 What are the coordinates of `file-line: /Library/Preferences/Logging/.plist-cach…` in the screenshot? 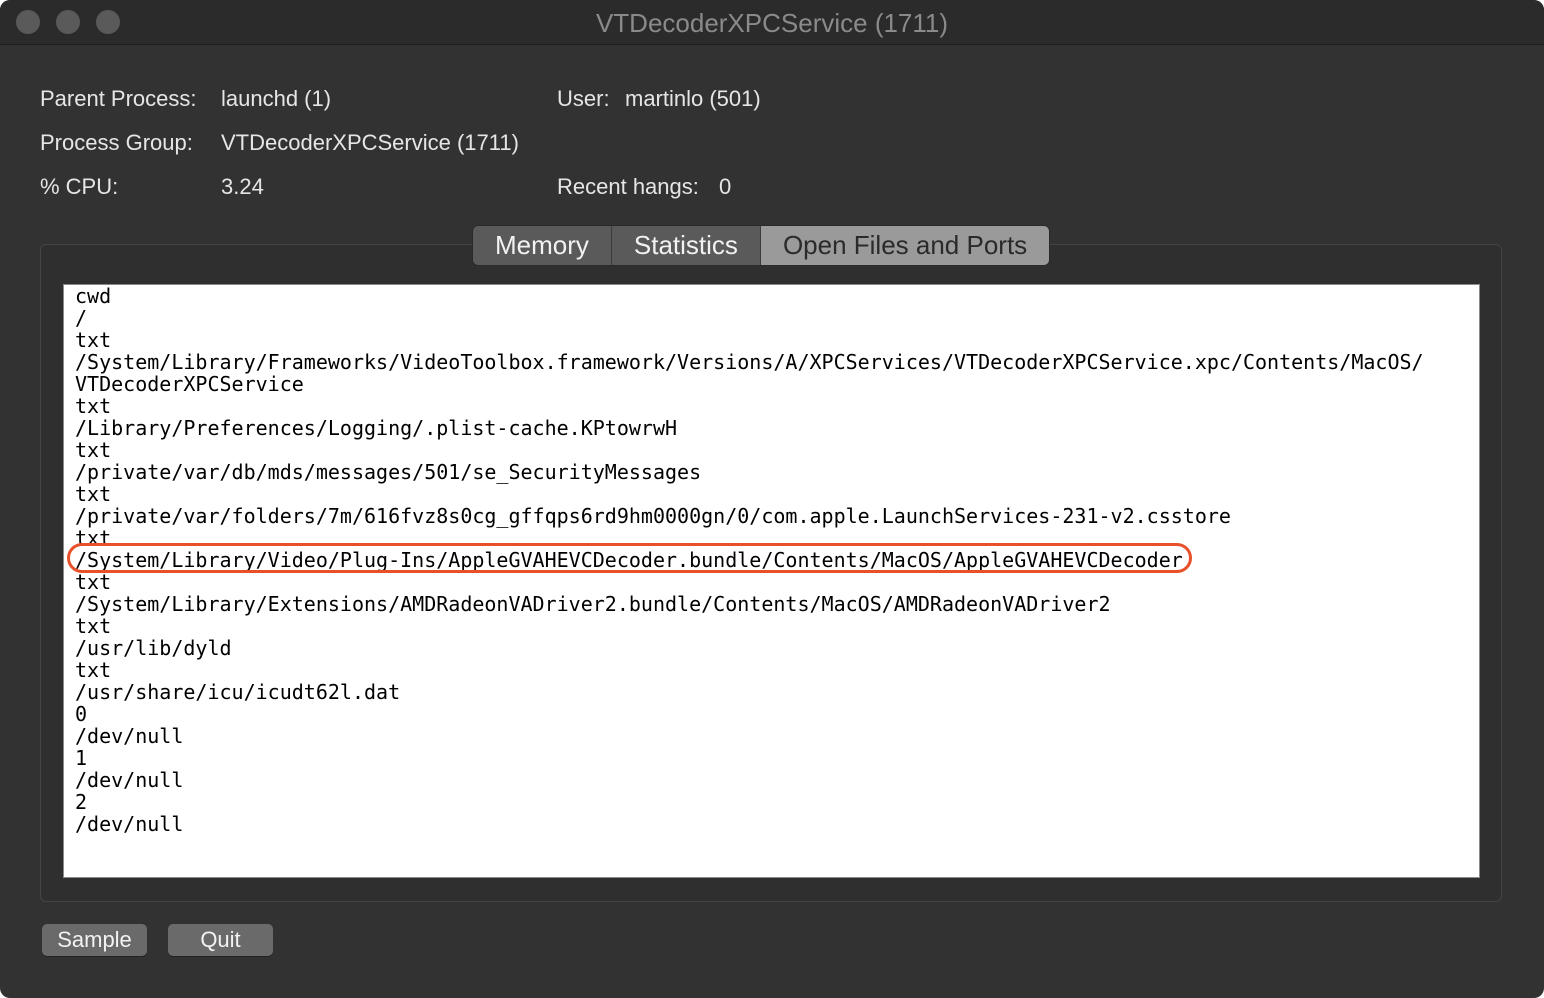 It's located at (376, 428).